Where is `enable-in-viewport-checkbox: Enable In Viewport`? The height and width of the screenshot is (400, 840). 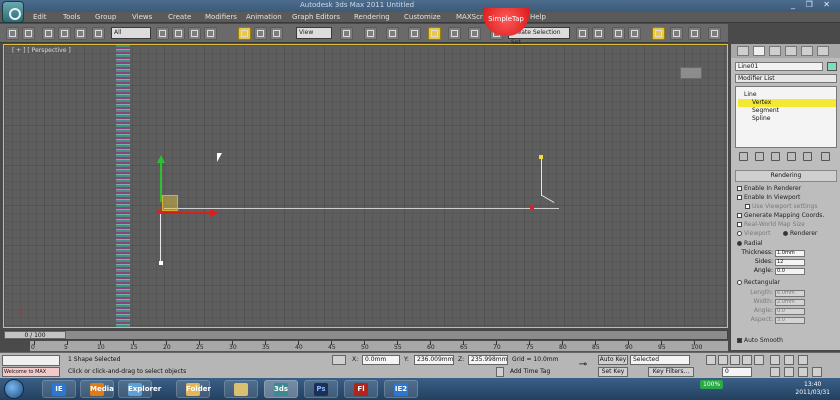
enable-in-viewport-checkbox: Enable In Viewport is located at coordinates (768, 198).